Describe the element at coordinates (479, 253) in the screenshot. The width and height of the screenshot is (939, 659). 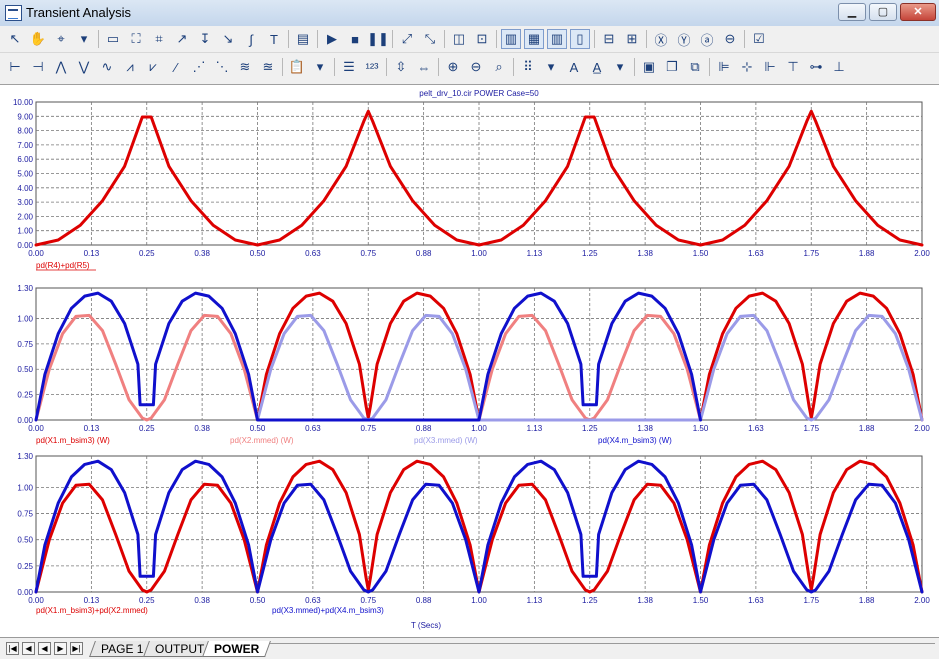
I see `x-tick-label: 1.00` at that location.